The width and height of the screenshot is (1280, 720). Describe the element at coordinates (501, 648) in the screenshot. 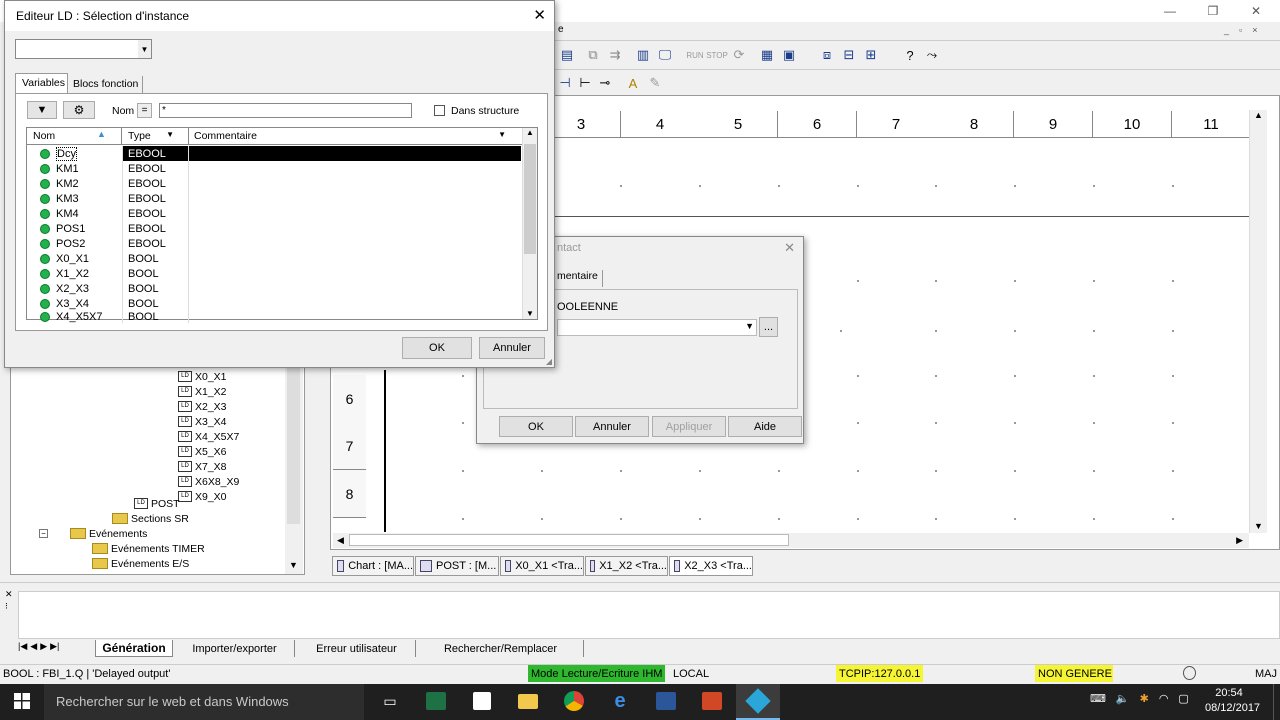

I see `output-tab: Rechercher/Remplacer` at that location.